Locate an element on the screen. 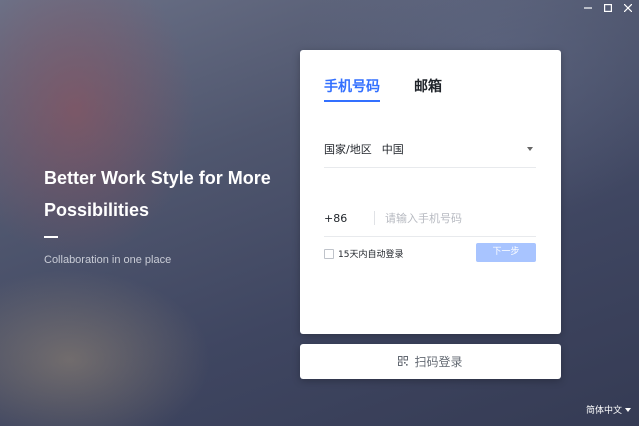  country-label: 国家/地区 is located at coordinates (348, 149).